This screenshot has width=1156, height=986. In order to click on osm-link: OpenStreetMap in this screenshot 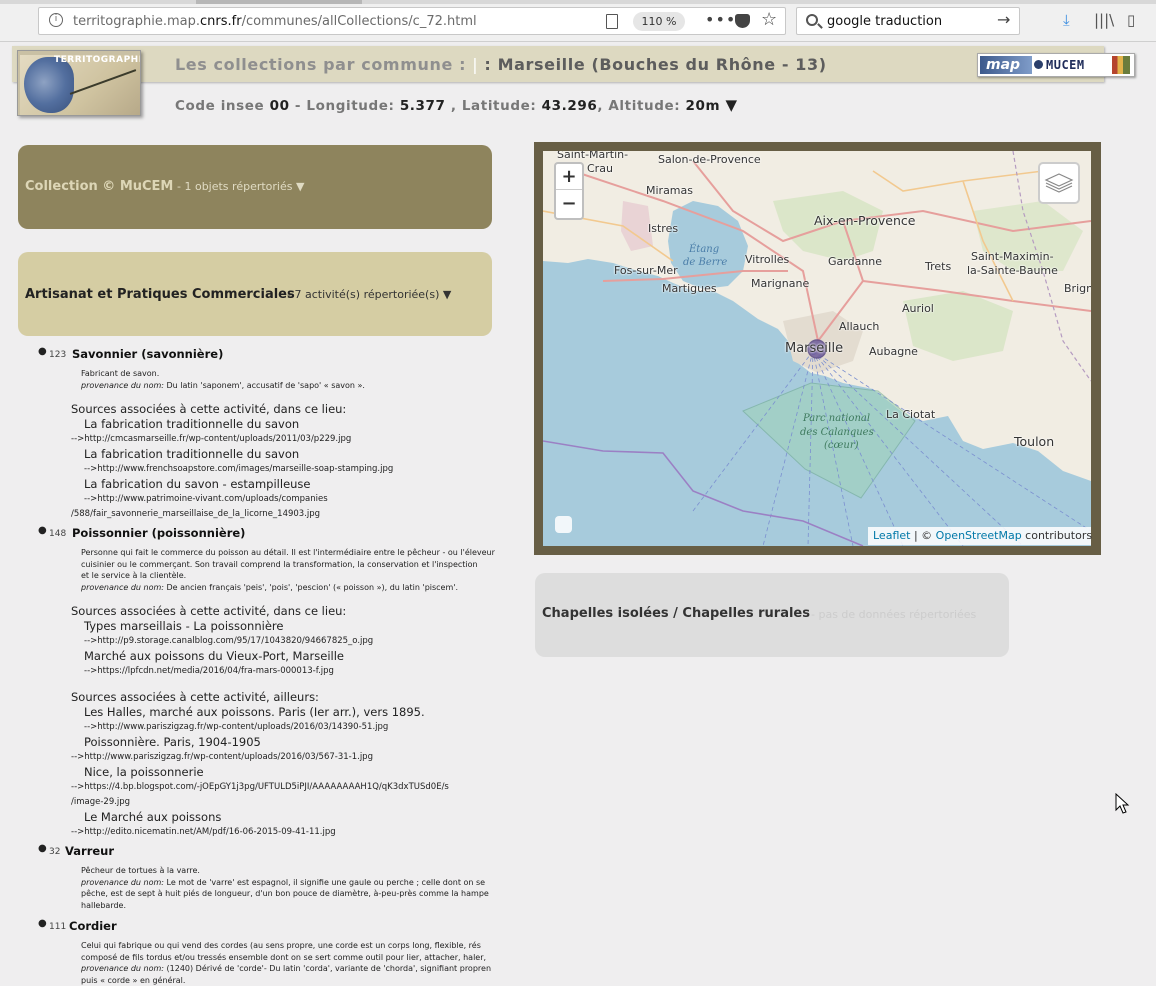, I will do `click(979, 535)`.